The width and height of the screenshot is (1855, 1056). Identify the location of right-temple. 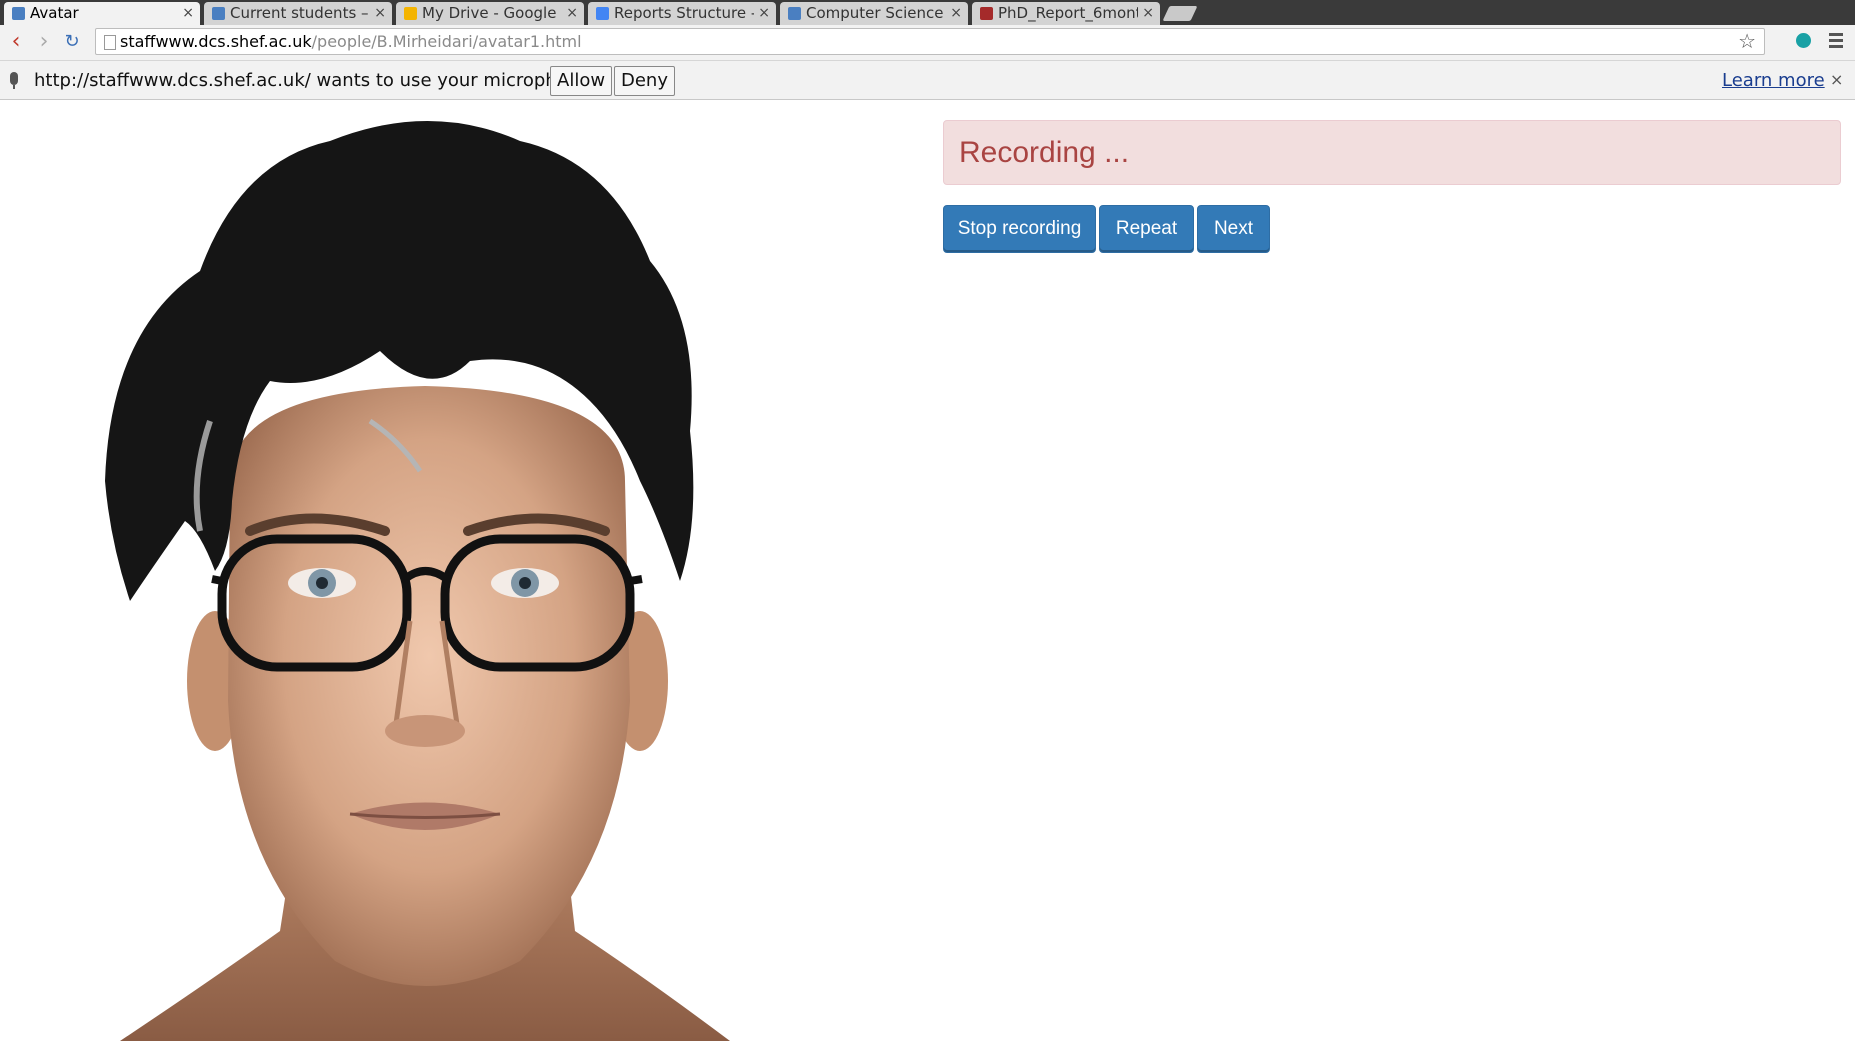
(636, 580).